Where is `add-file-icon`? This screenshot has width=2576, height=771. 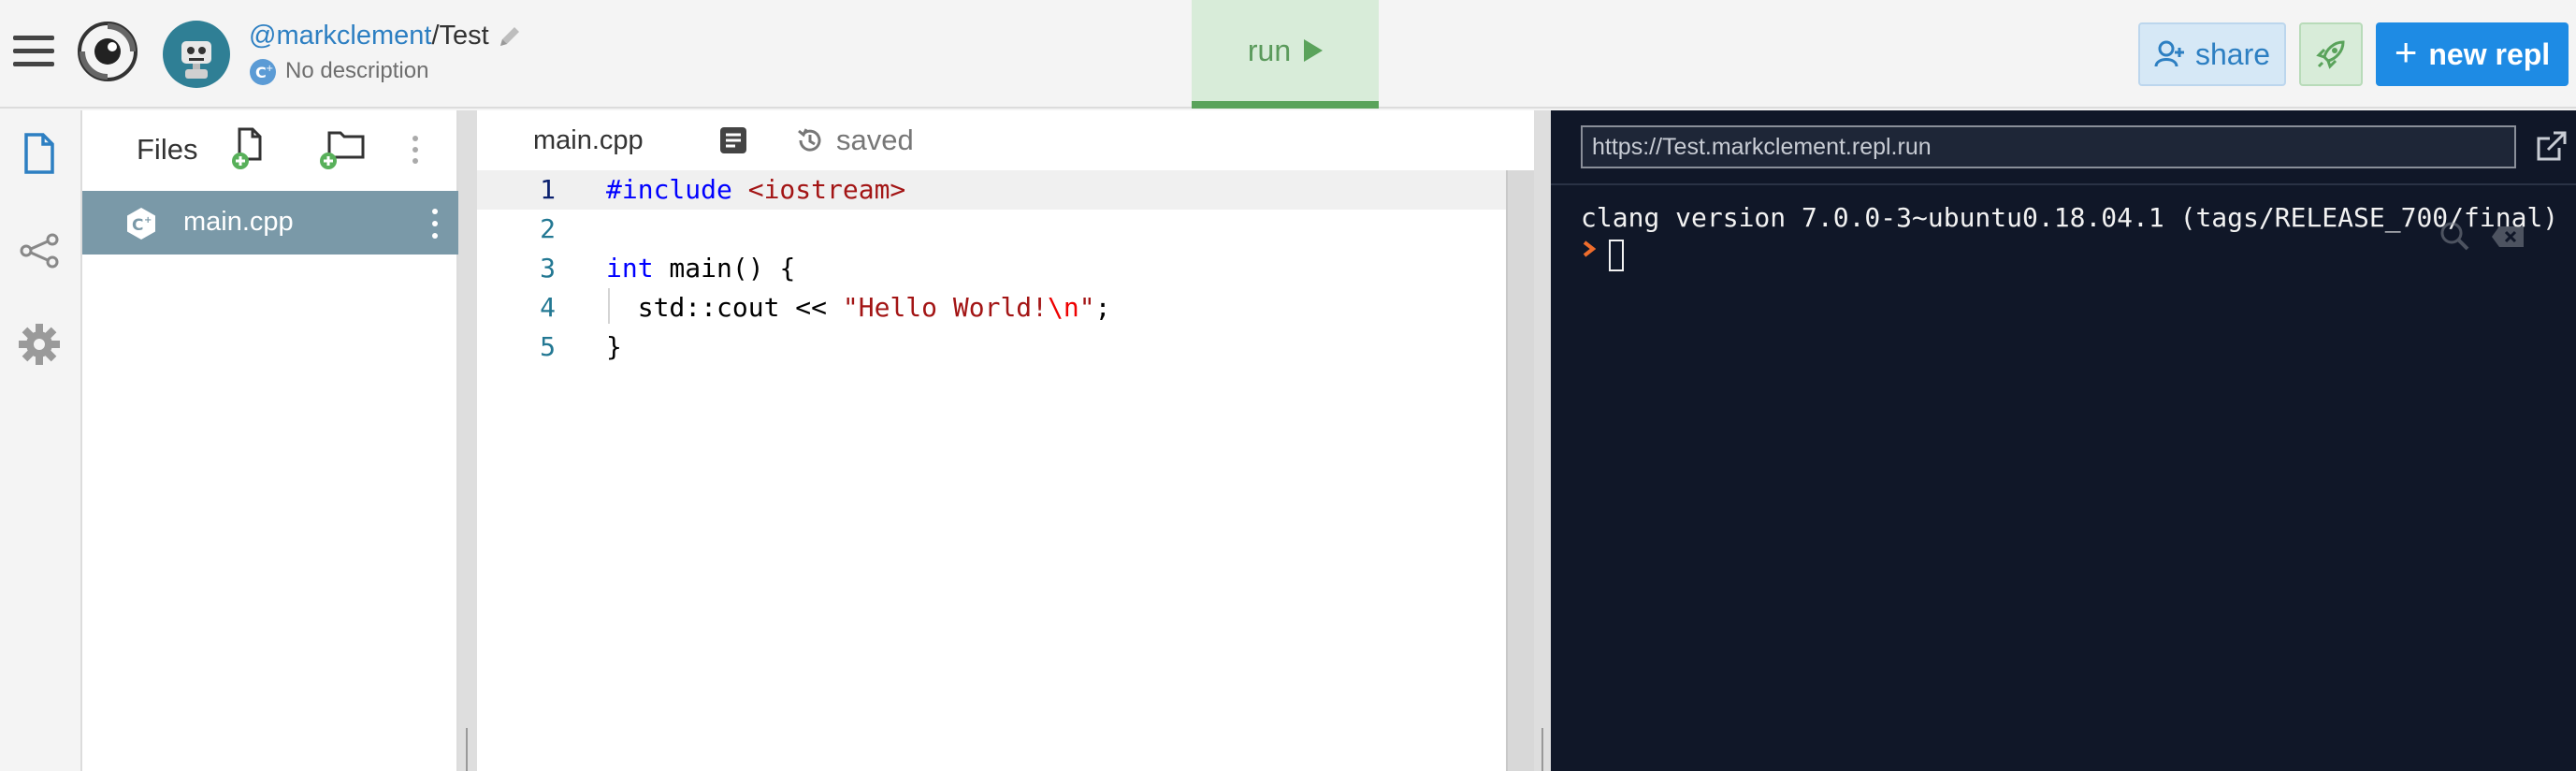 add-file-icon is located at coordinates (251, 148).